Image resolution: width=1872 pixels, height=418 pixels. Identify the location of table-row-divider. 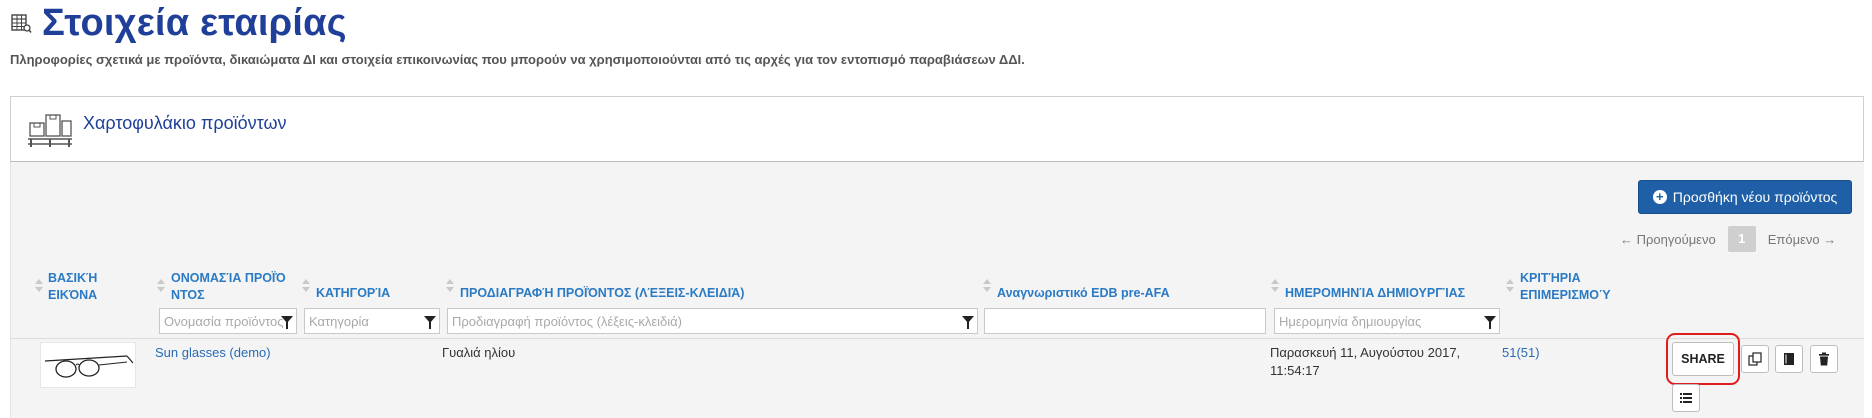
(937, 338).